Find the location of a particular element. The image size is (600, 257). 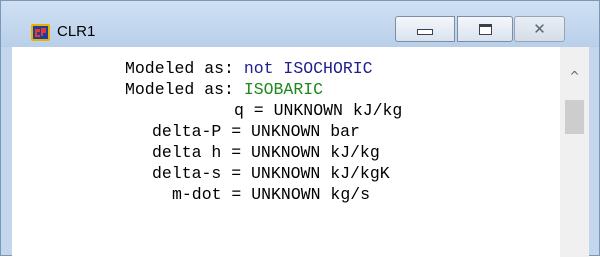

scroll-thumb is located at coordinates (574, 117).